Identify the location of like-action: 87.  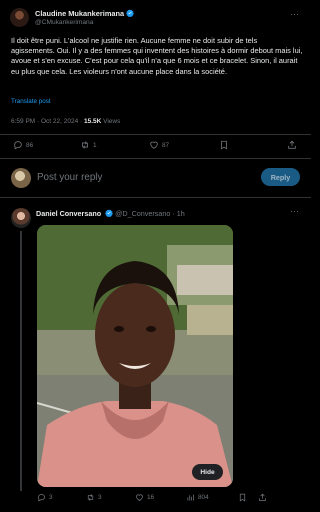
(159, 145).